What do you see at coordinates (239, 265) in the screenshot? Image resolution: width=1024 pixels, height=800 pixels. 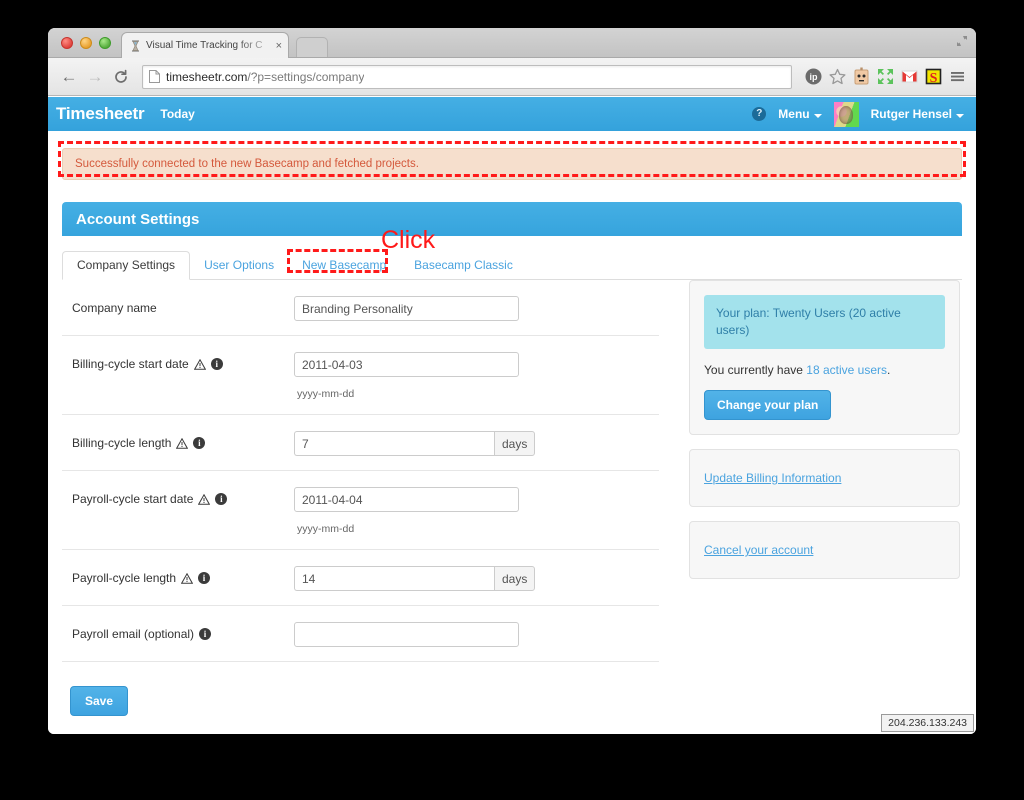 I see `tab-user-options: User Options` at bounding box center [239, 265].